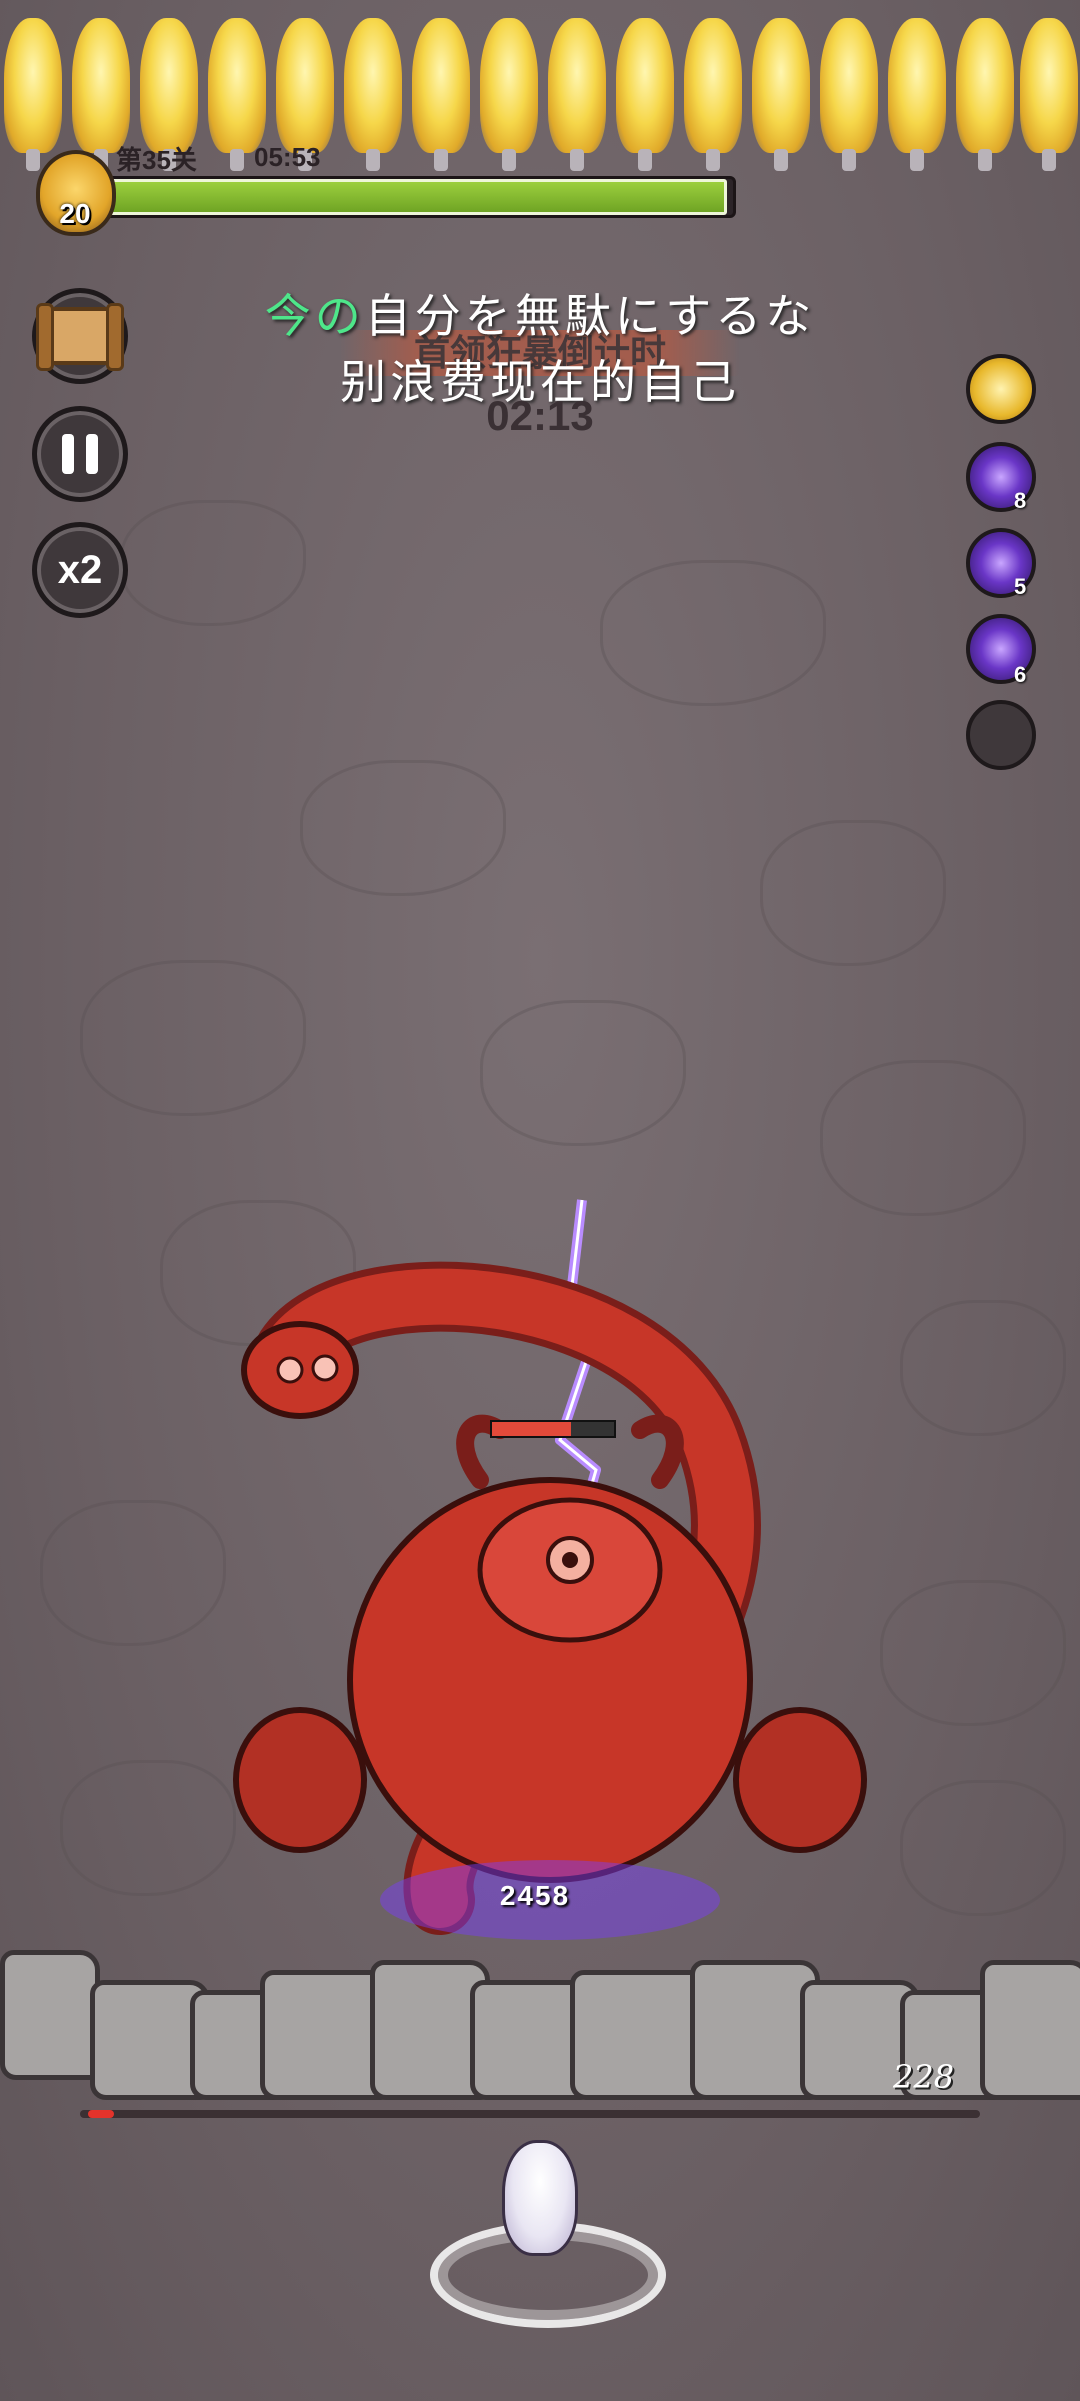 The height and width of the screenshot is (2401, 1080). What do you see at coordinates (532, 1429) in the screenshot?
I see `boss-hp-fill` at bounding box center [532, 1429].